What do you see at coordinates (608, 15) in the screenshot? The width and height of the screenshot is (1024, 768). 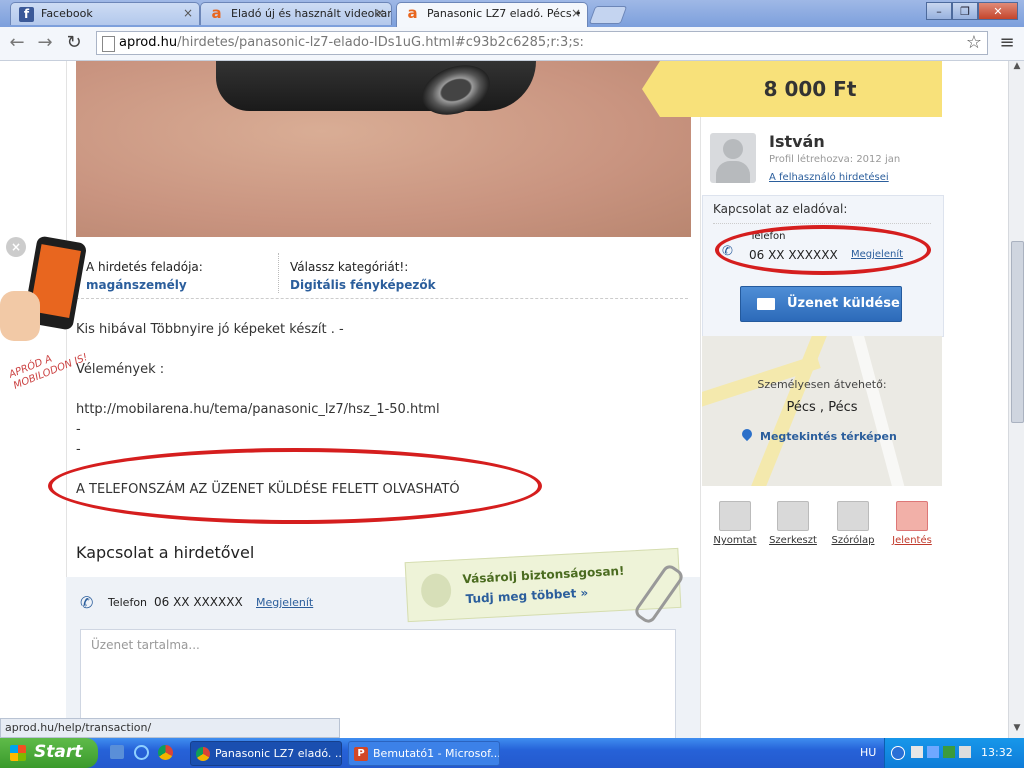 I see `new-tab-button` at bounding box center [608, 15].